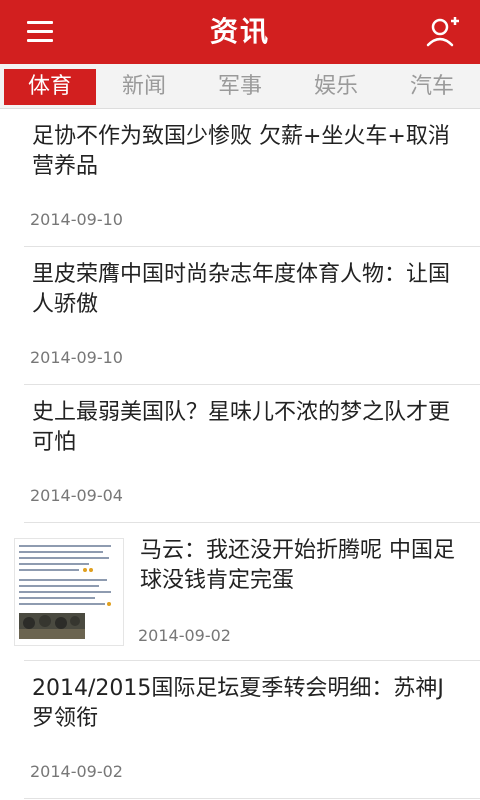 This screenshot has width=480, height=800. I want to click on article-date: 2014-09-04, so click(76, 495).